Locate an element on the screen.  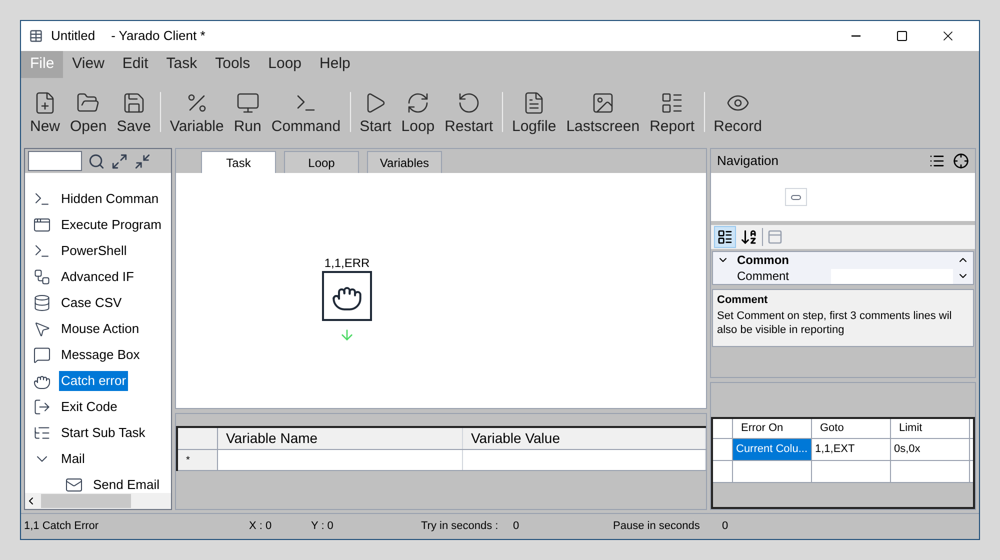
toolbar-button: Command is located at coordinates (306, 112).